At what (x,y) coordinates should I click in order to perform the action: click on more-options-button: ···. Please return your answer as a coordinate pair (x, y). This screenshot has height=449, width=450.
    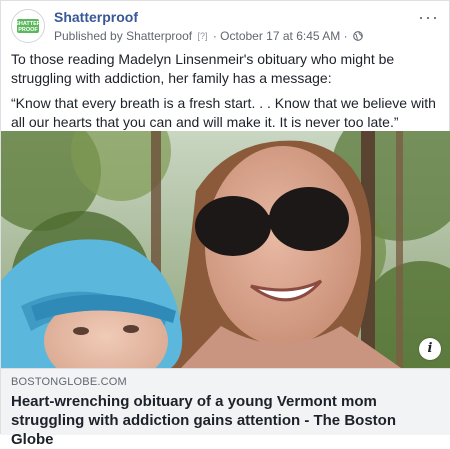
    Looking at the image, I should click on (428, 17).